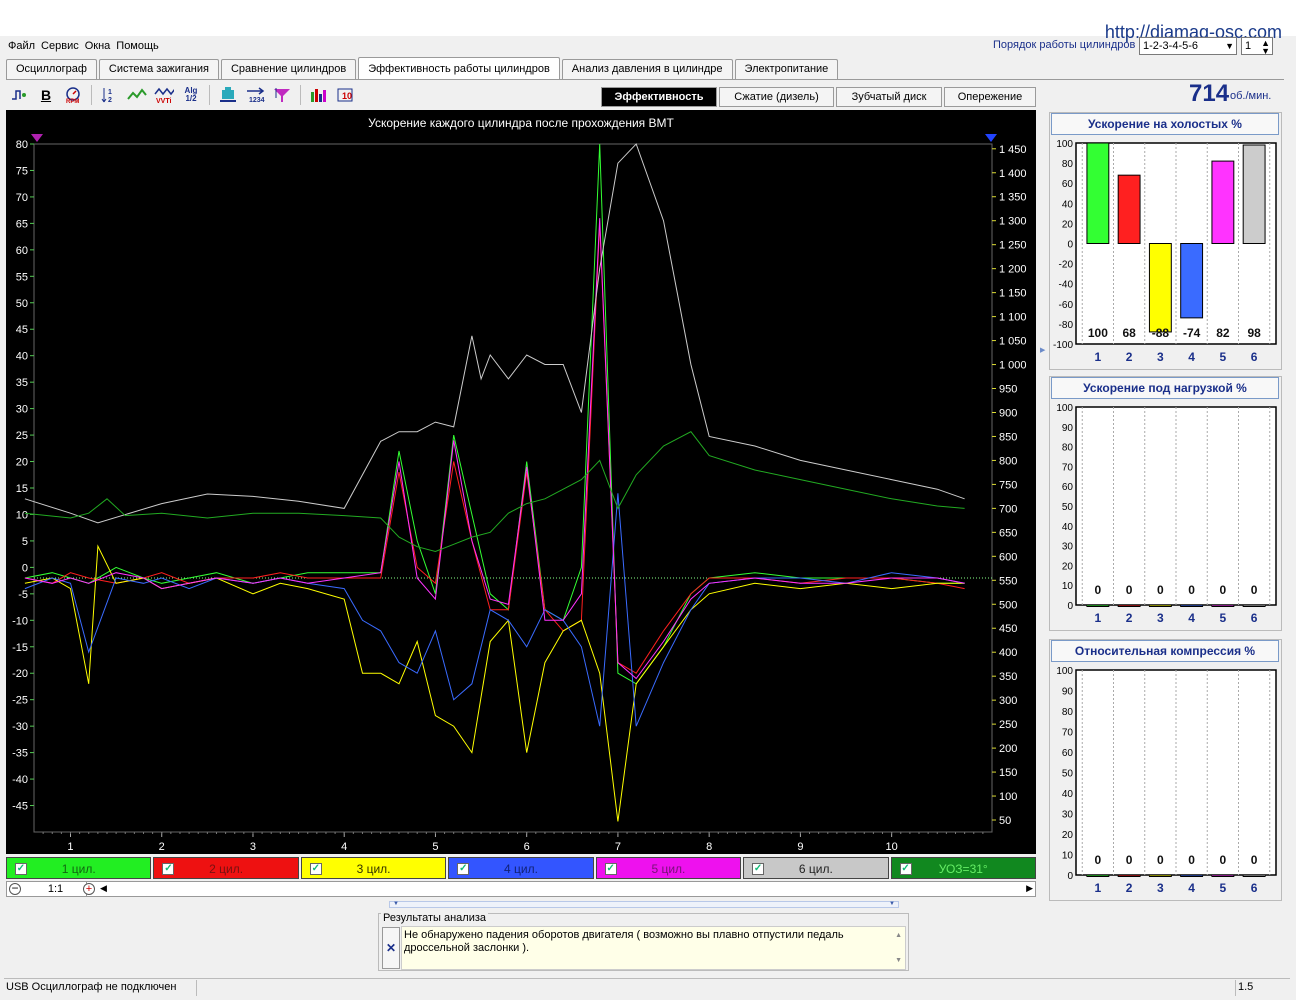 Image resolution: width=1296 pixels, height=1000 pixels. I want to click on cylinder-order-select: 1-2-3-4-5-6 ▼, so click(1188, 46).